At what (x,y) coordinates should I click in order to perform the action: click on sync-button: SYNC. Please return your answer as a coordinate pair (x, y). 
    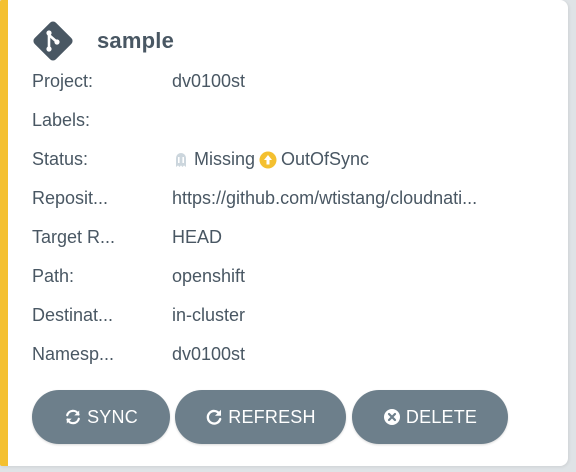
    Looking at the image, I should click on (101, 417).